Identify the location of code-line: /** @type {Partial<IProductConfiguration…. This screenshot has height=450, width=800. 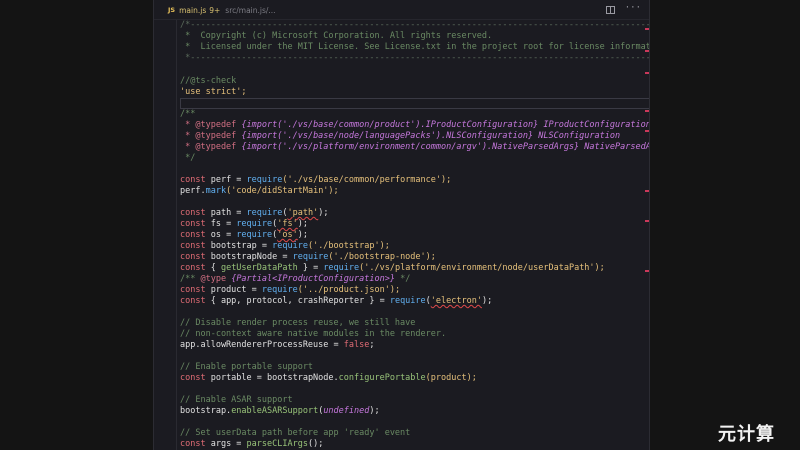
(295, 279).